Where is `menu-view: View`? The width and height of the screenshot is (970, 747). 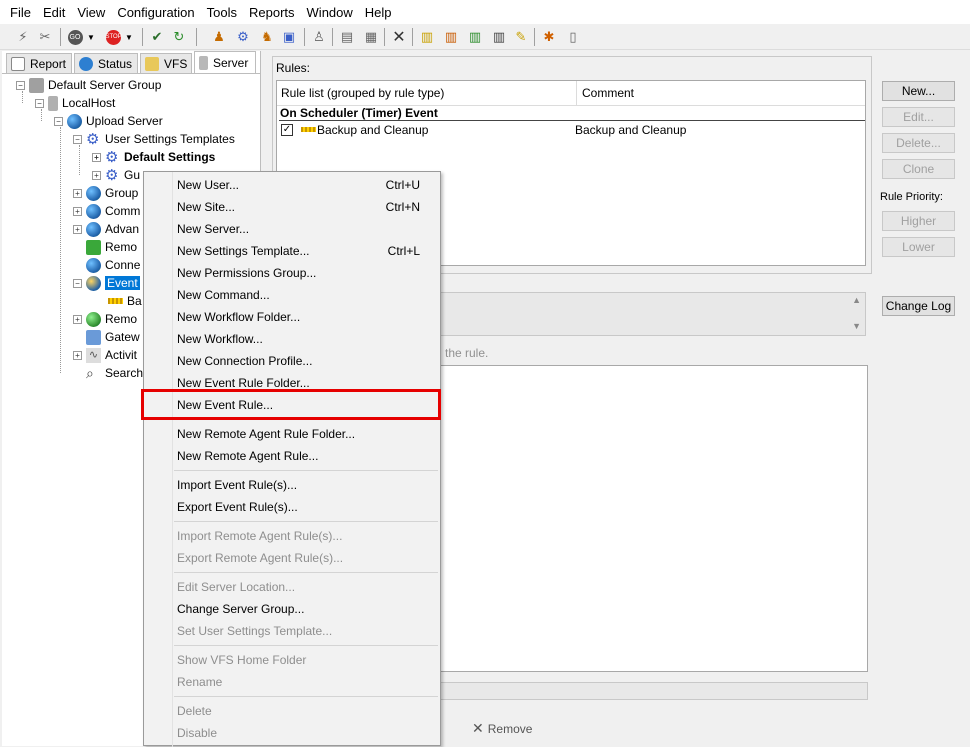 menu-view: View is located at coordinates (91, 12).